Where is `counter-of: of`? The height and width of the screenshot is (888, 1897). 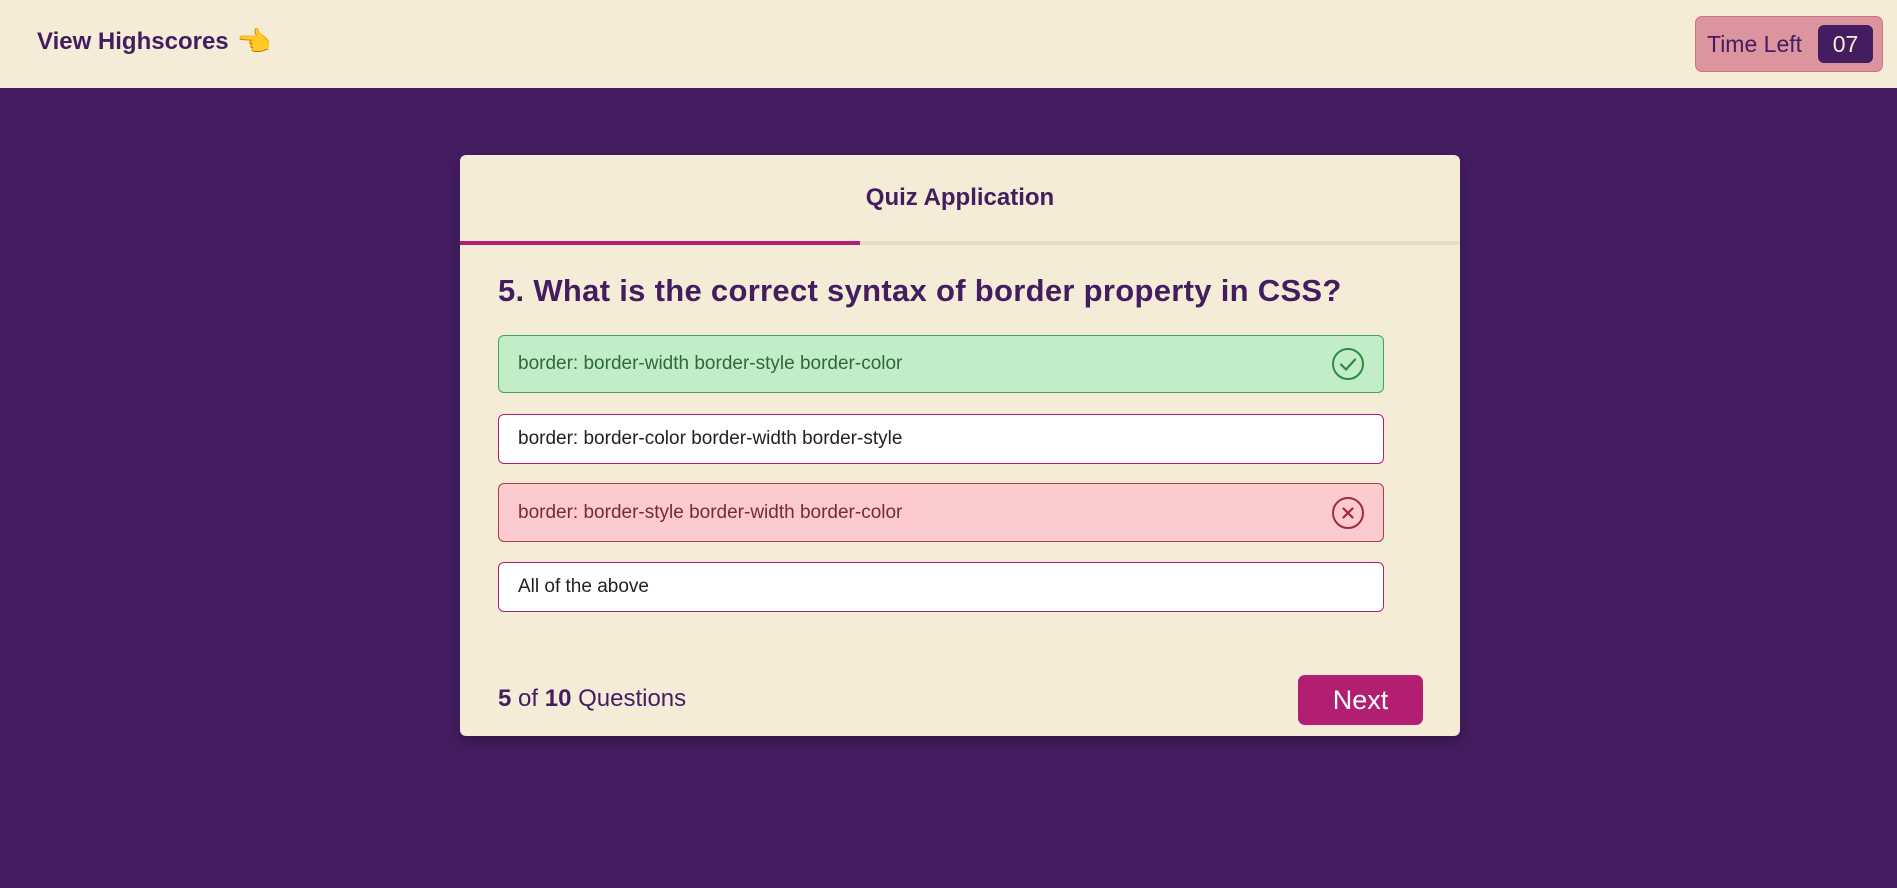
counter-of: of is located at coordinates (528, 698).